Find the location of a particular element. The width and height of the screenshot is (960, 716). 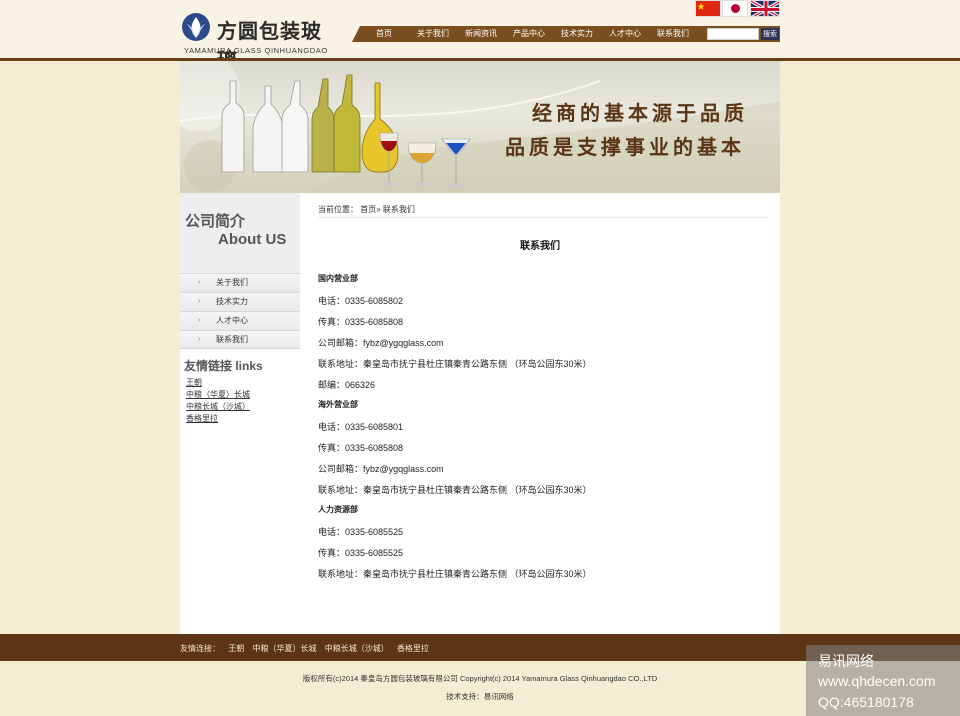

contact-line: 电话：0335-6085802 is located at coordinates (361, 301).